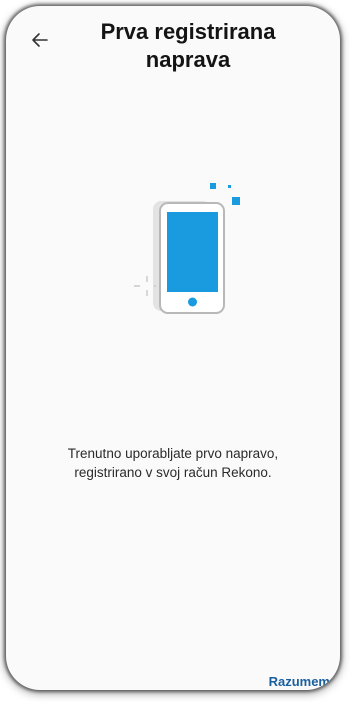  What do you see at coordinates (188, 59) in the screenshot?
I see `page-title-line2: naprava` at bounding box center [188, 59].